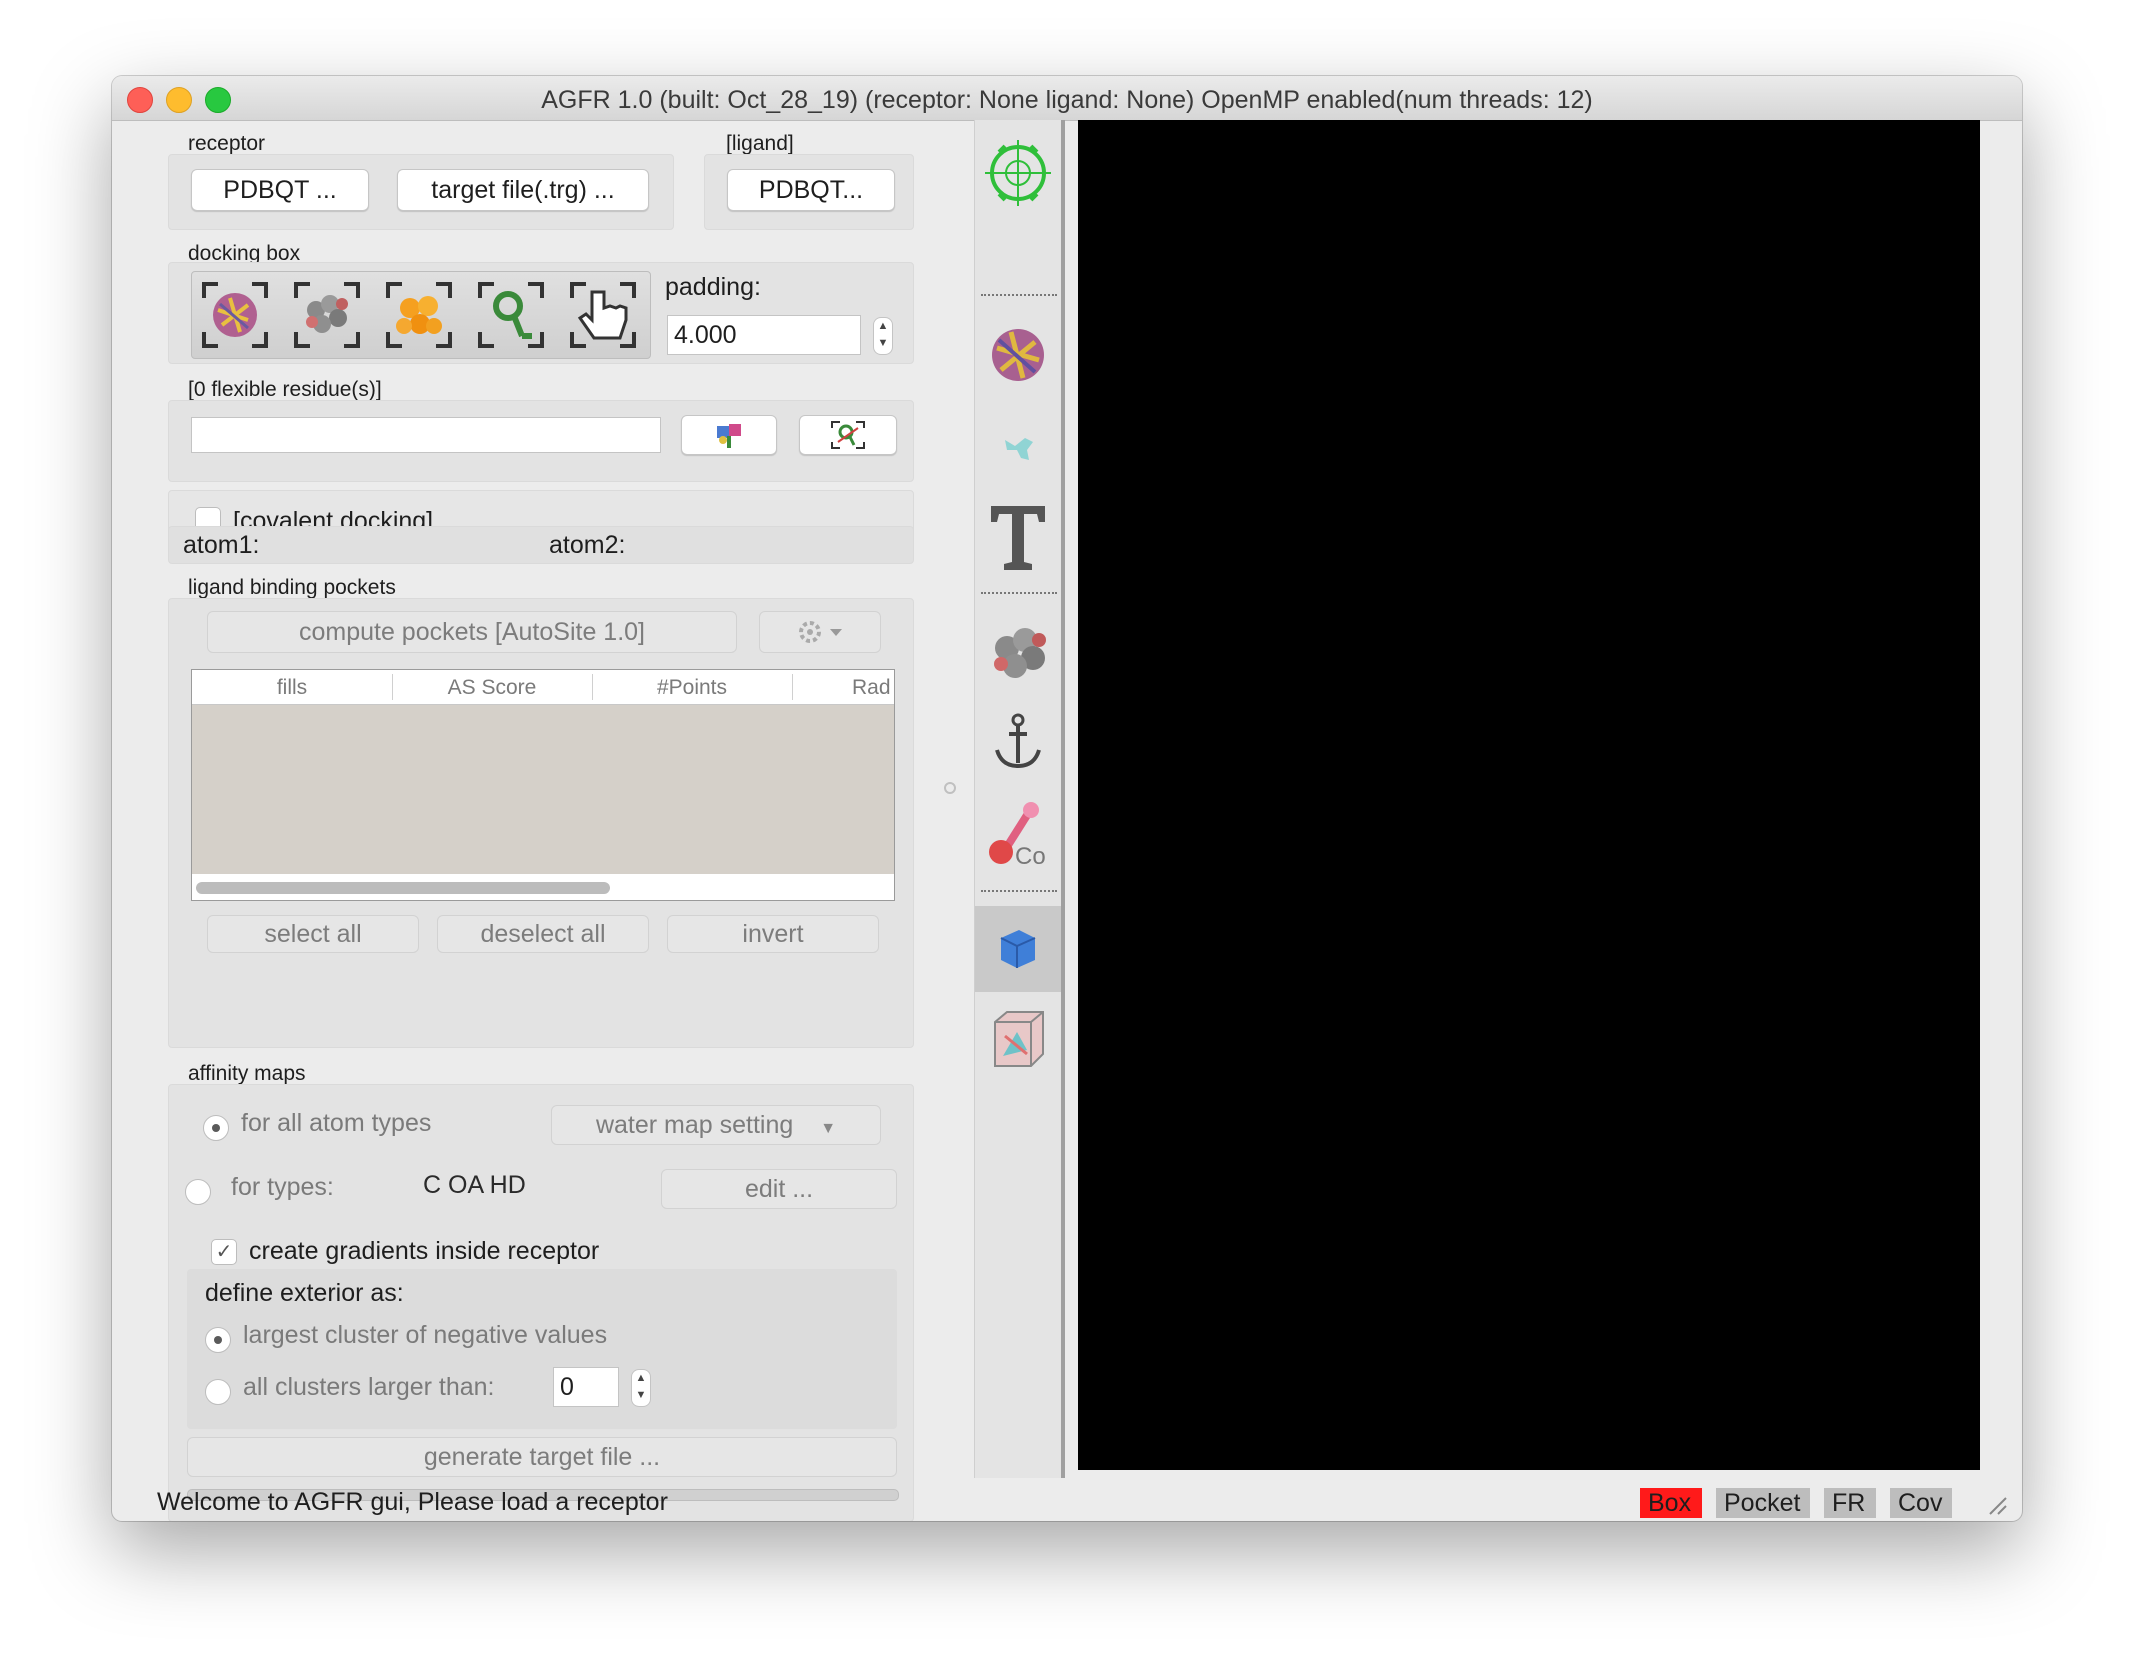 This screenshot has height=1668, width=2134. I want to click on pockets-hscroll-thumb, so click(403, 888).